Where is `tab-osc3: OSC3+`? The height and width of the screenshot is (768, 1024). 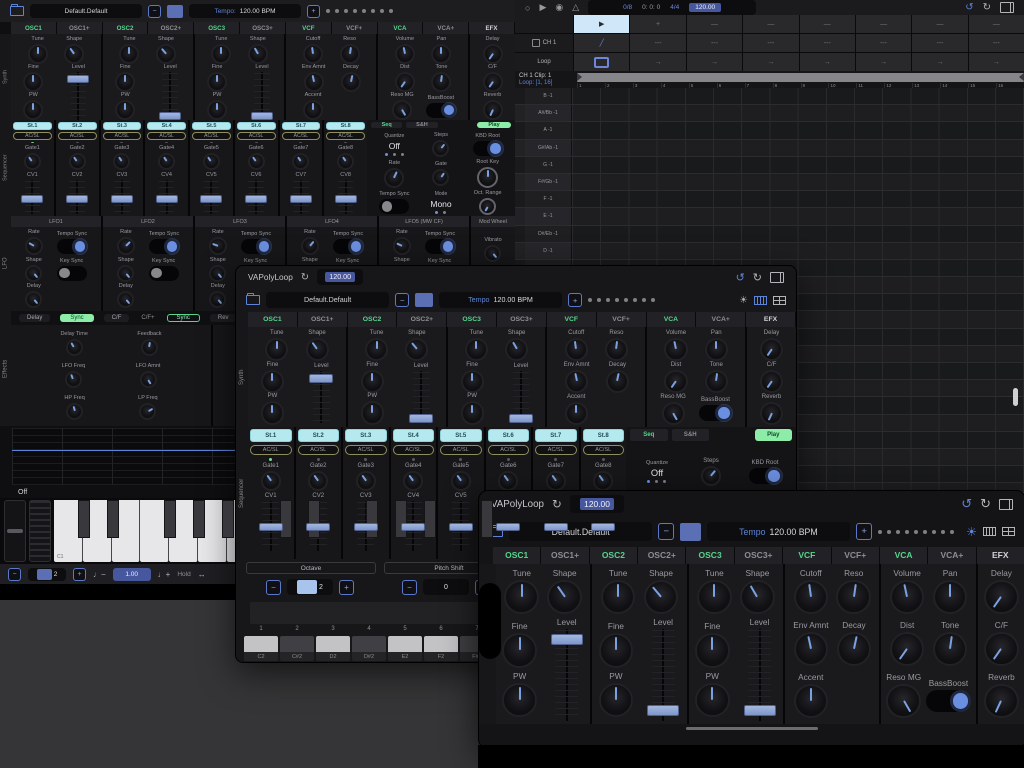 tab-osc3: OSC3+ is located at coordinates (263, 28).